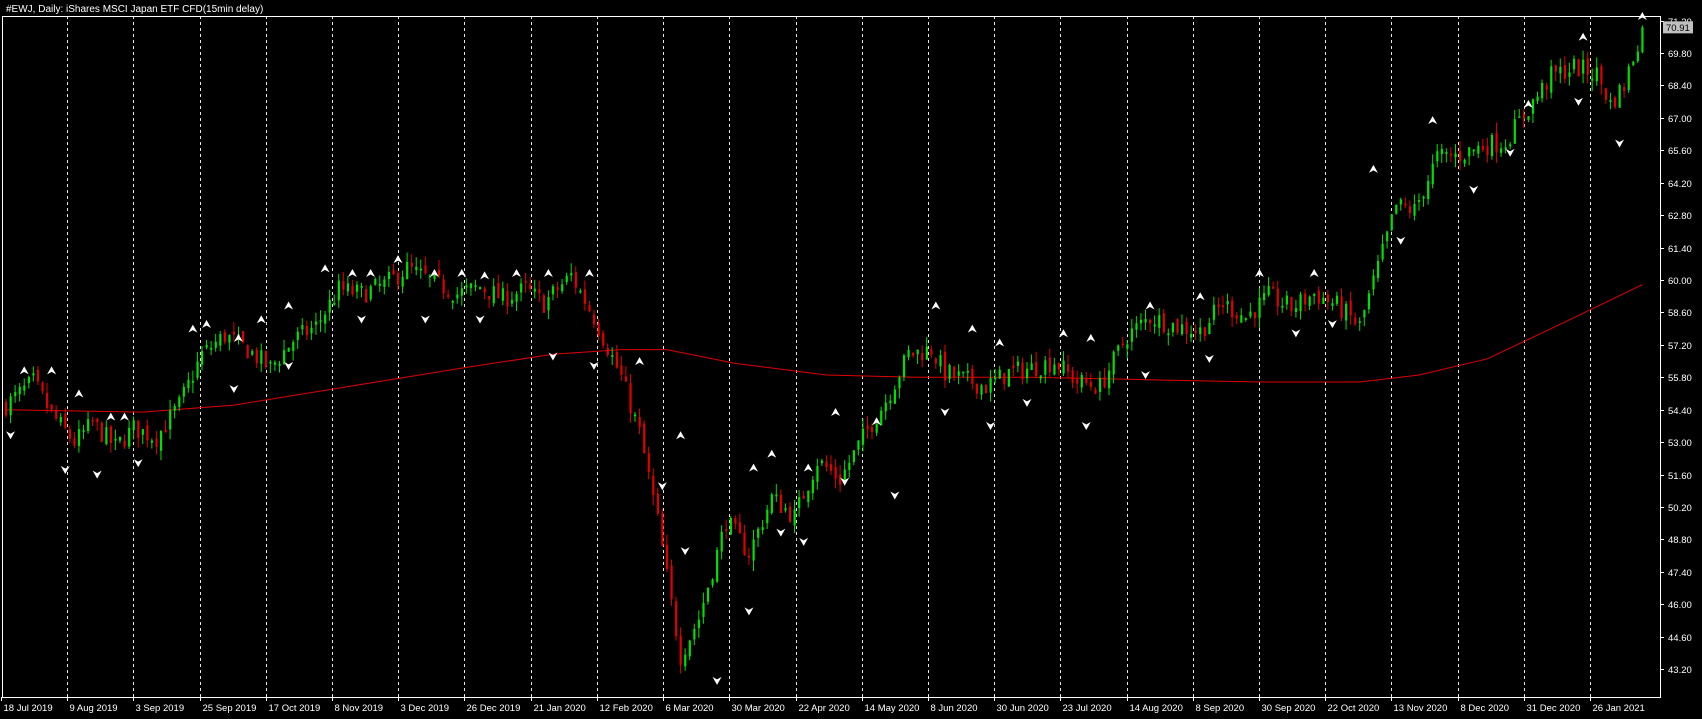  What do you see at coordinates (1485, 708) in the screenshot?
I see `x-tick-label: 8 Dec 2020` at bounding box center [1485, 708].